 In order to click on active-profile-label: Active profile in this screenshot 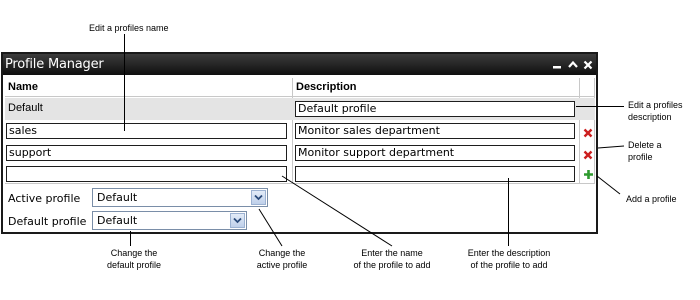, I will do `click(44, 198)`.